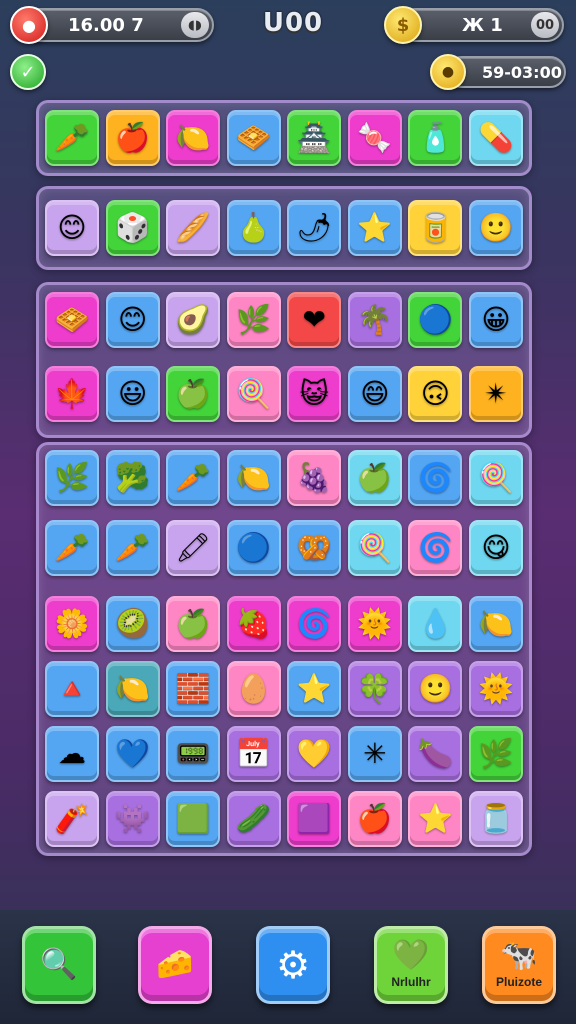 The height and width of the screenshot is (1024, 576). What do you see at coordinates (72, 754) in the screenshot?
I see `tile-cloud: ☁` at bounding box center [72, 754].